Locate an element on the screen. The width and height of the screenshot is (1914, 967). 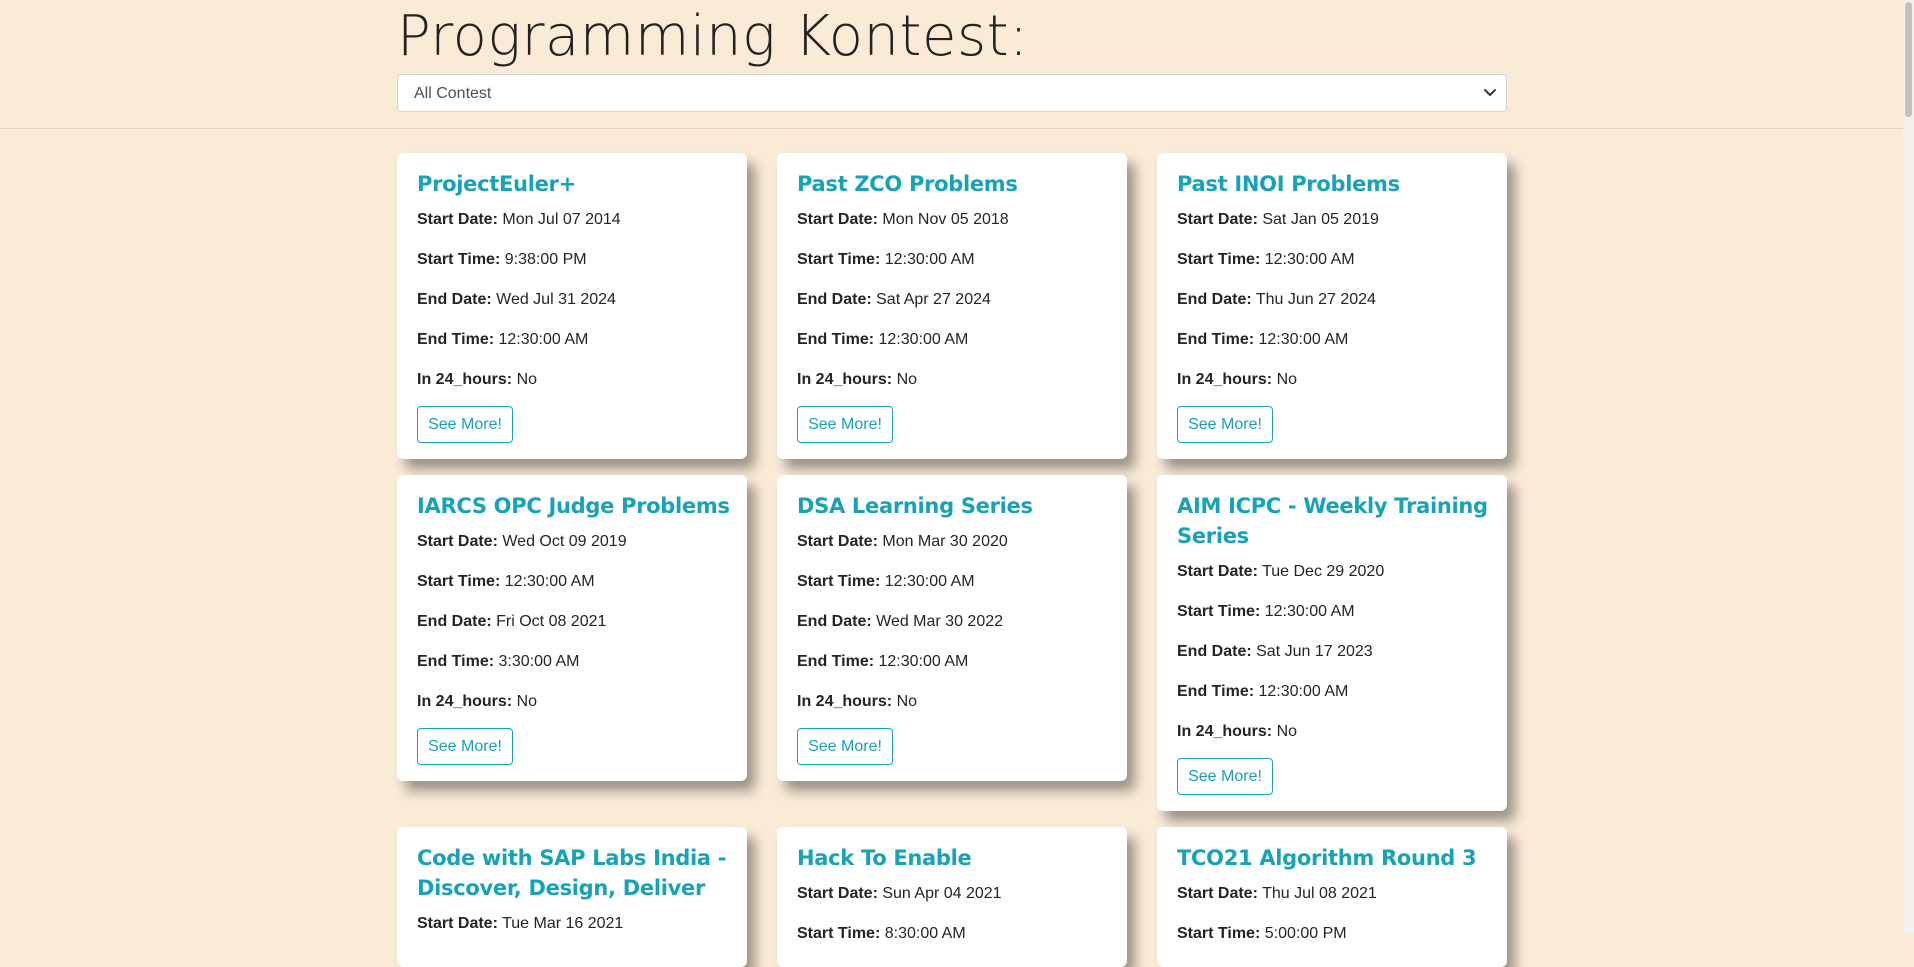
start-date-field: Start Date: Sat Jan 05 2019 is located at coordinates (1278, 219).